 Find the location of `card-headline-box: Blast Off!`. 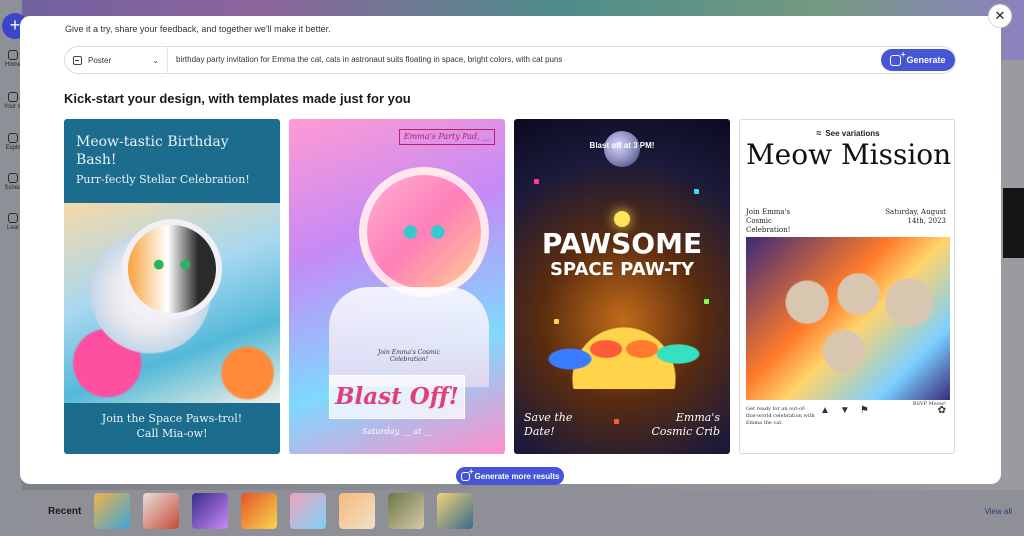

card-headline-box: Blast Off! is located at coordinates (397, 397).